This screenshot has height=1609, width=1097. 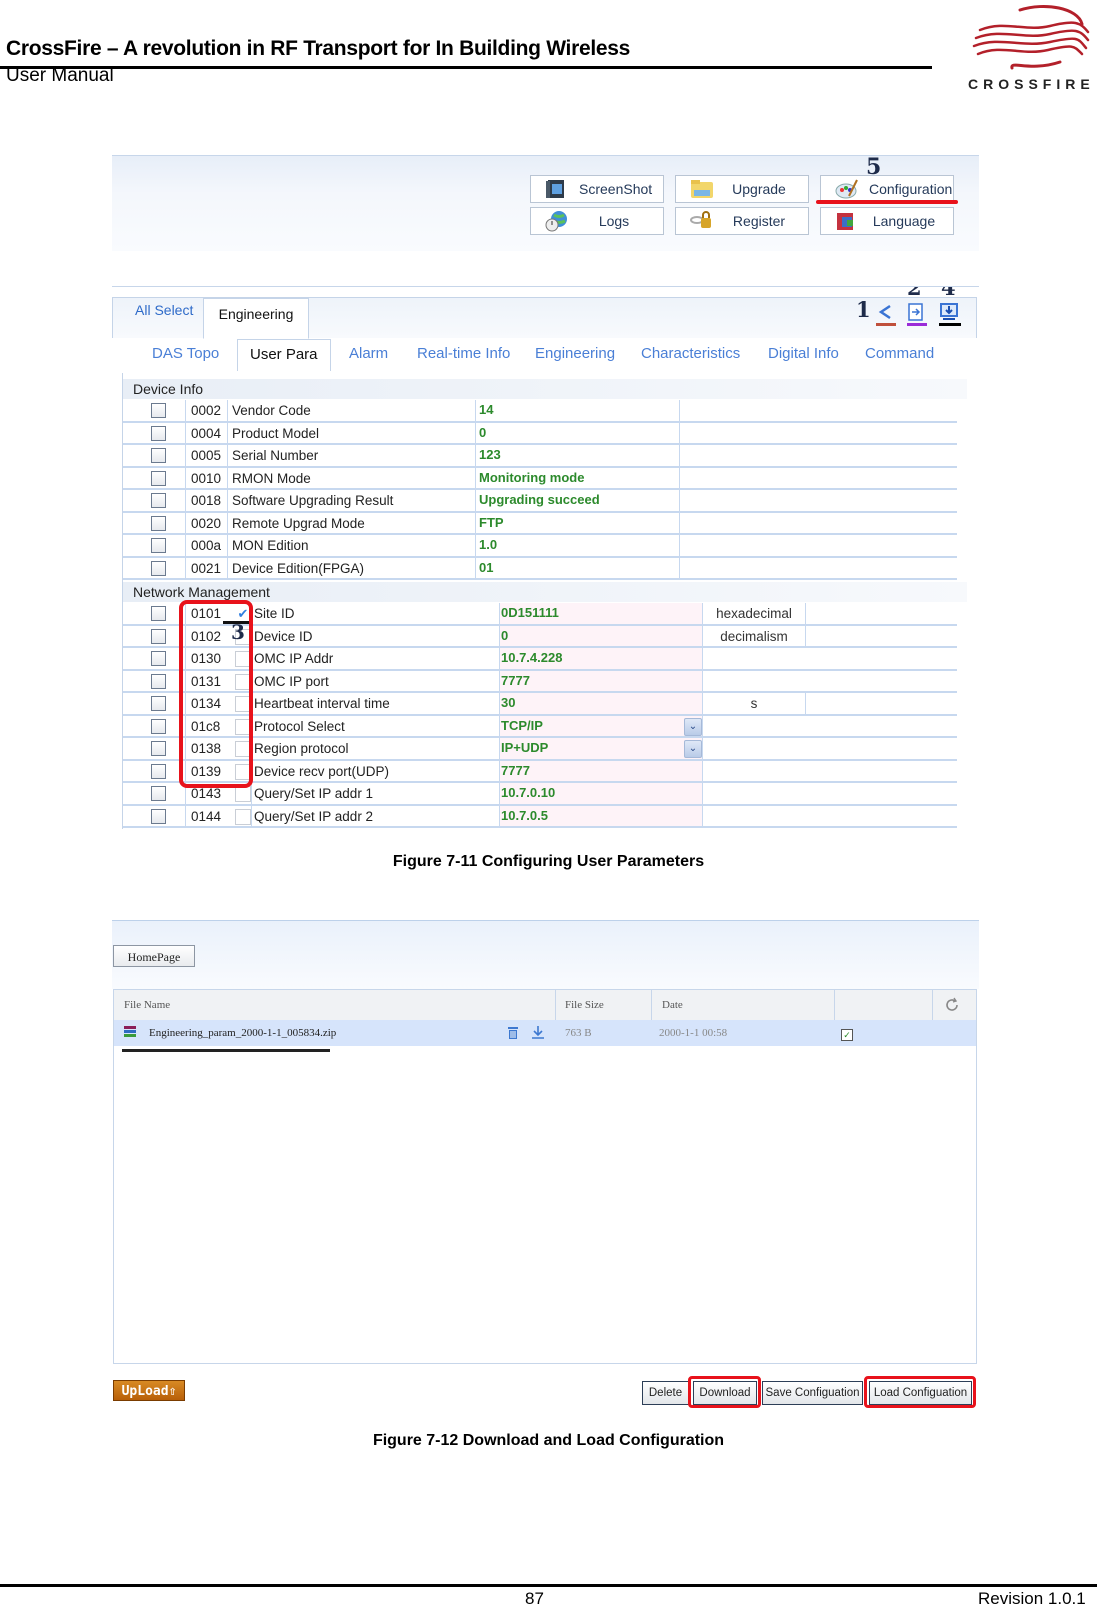 What do you see at coordinates (742, 221) in the screenshot?
I see `register-button: Register` at bounding box center [742, 221].